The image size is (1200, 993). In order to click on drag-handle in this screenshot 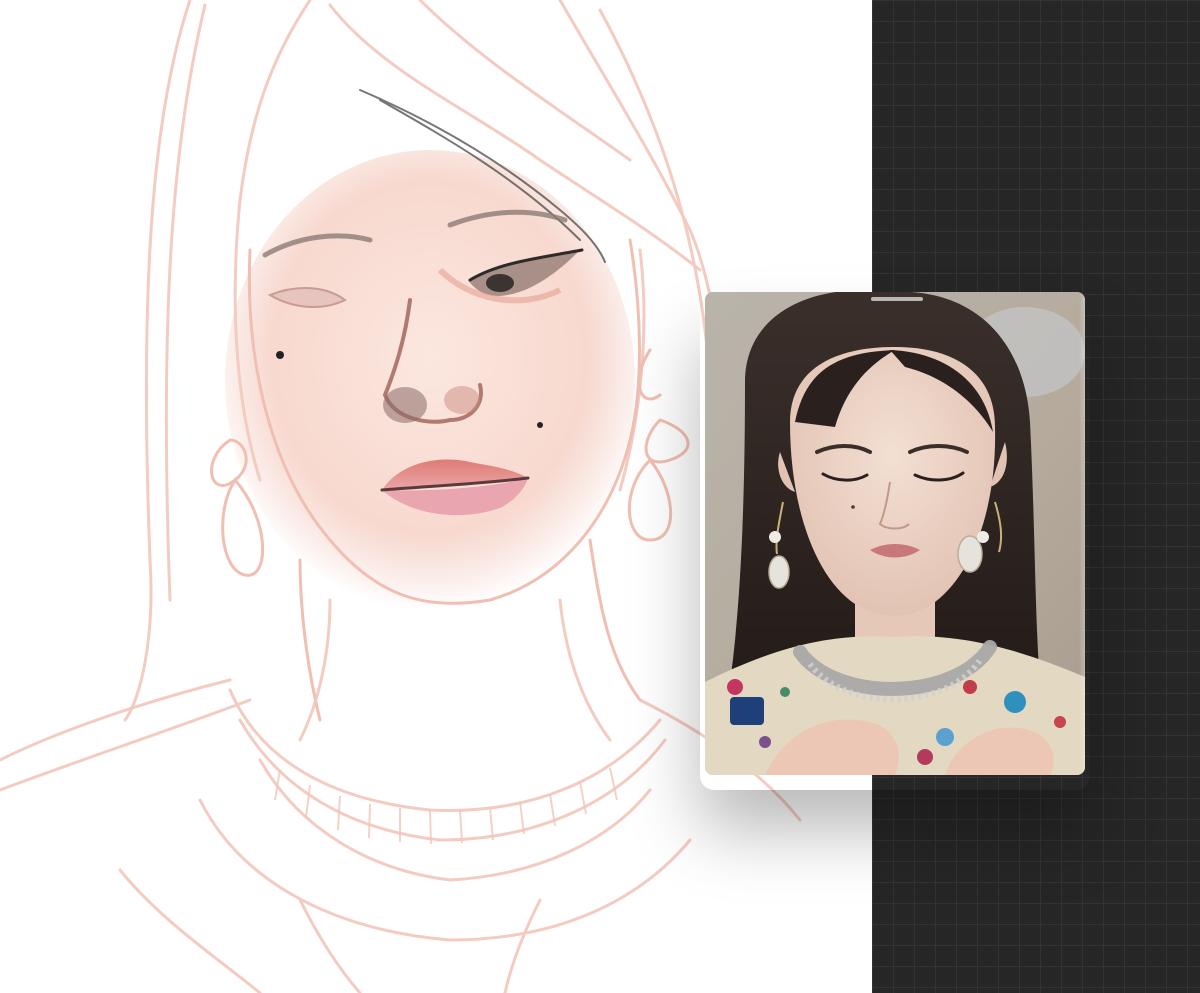, I will do `click(897, 299)`.